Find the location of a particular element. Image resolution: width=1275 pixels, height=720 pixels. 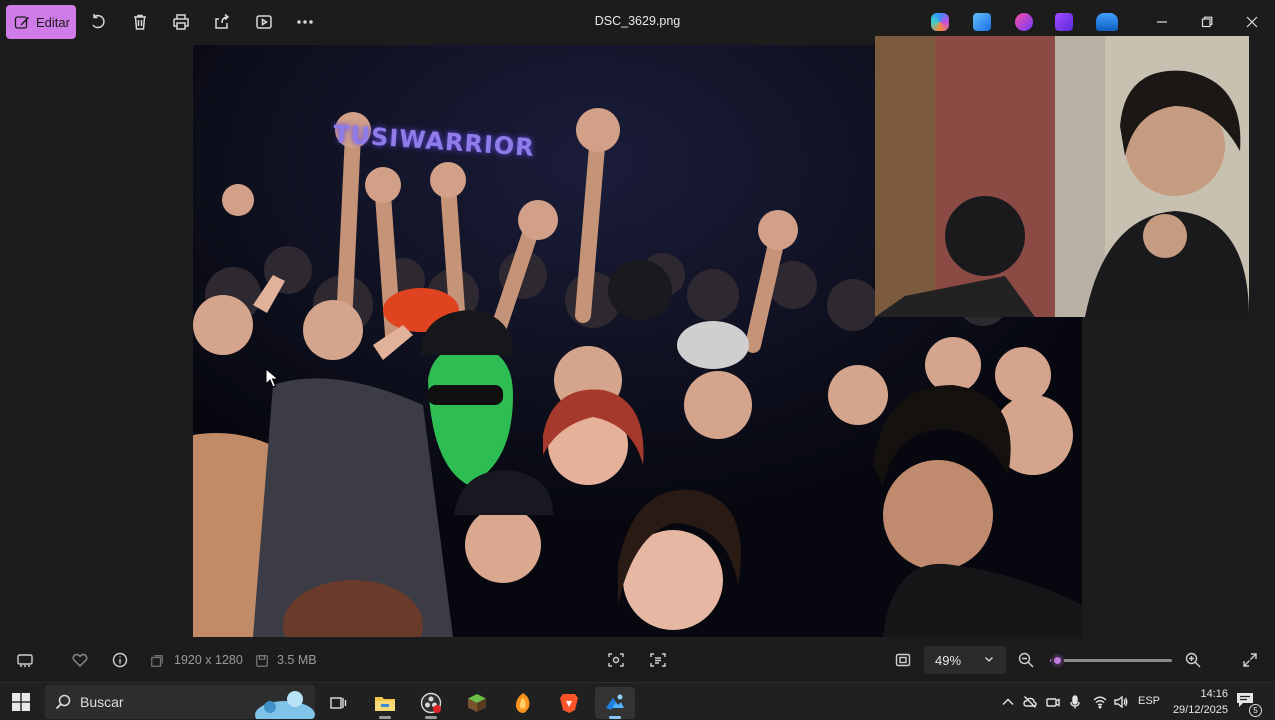

more-icon is located at coordinates (305, 22).